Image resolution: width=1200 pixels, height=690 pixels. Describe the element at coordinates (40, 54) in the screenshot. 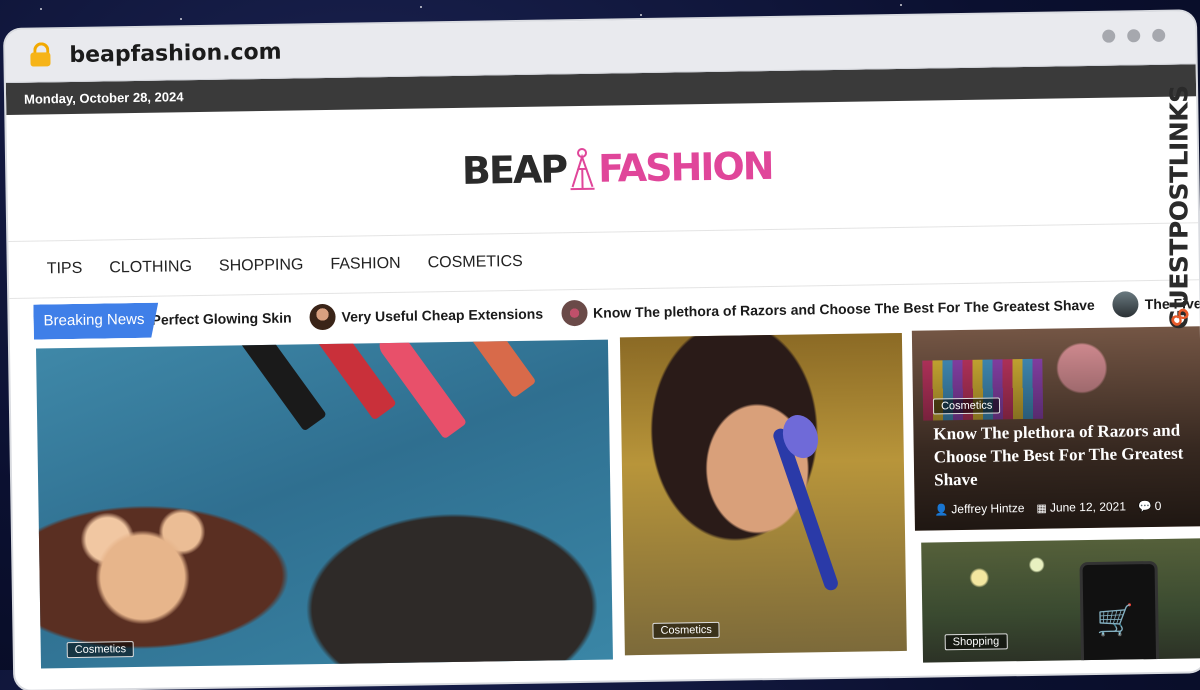

I see `lock-icon` at that location.